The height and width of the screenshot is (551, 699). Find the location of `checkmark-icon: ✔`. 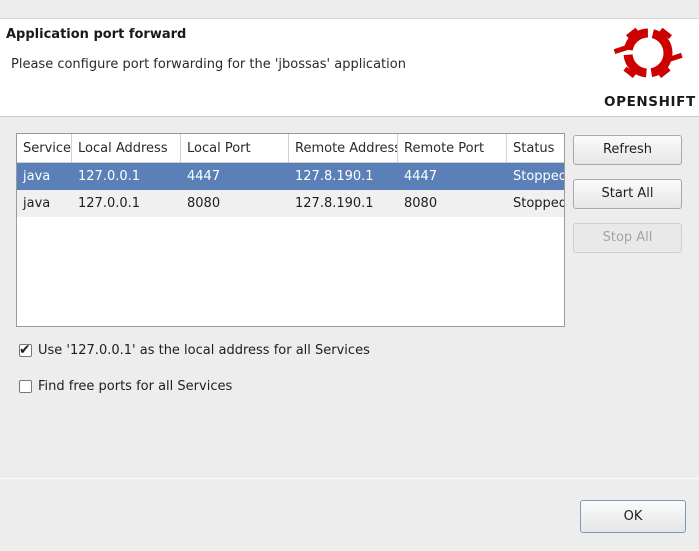

checkmark-icon: ✔ is located at coordinates (25, 350).